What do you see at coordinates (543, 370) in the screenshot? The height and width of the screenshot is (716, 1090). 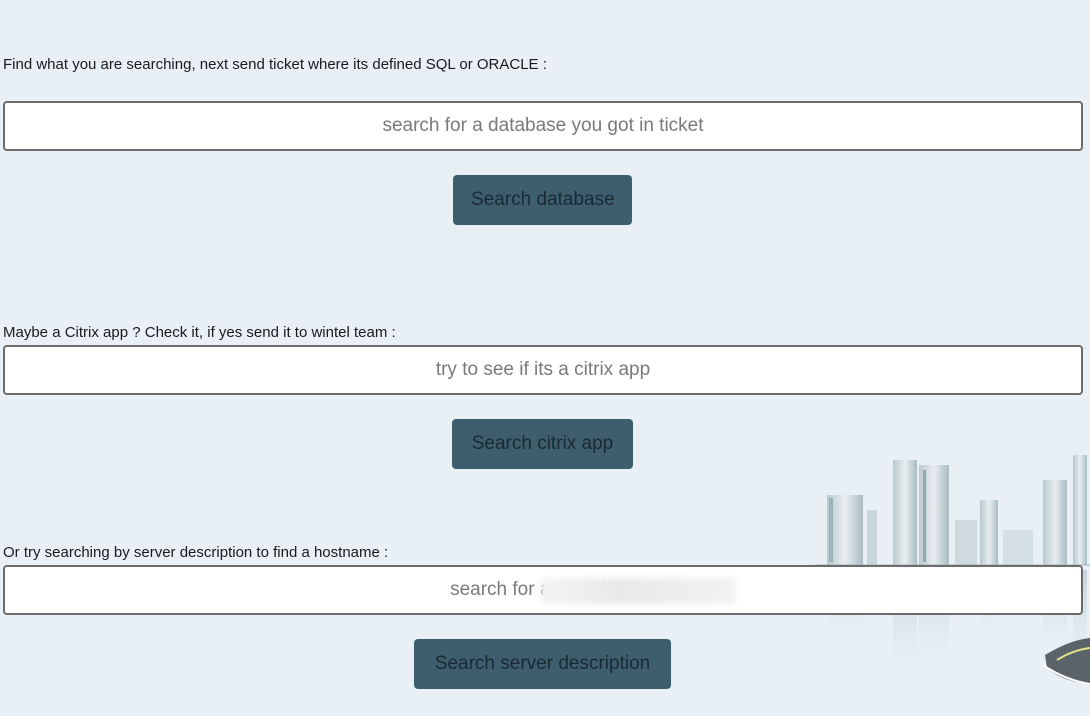 I see `citrix-search-input` at bounding box center [543, 370].